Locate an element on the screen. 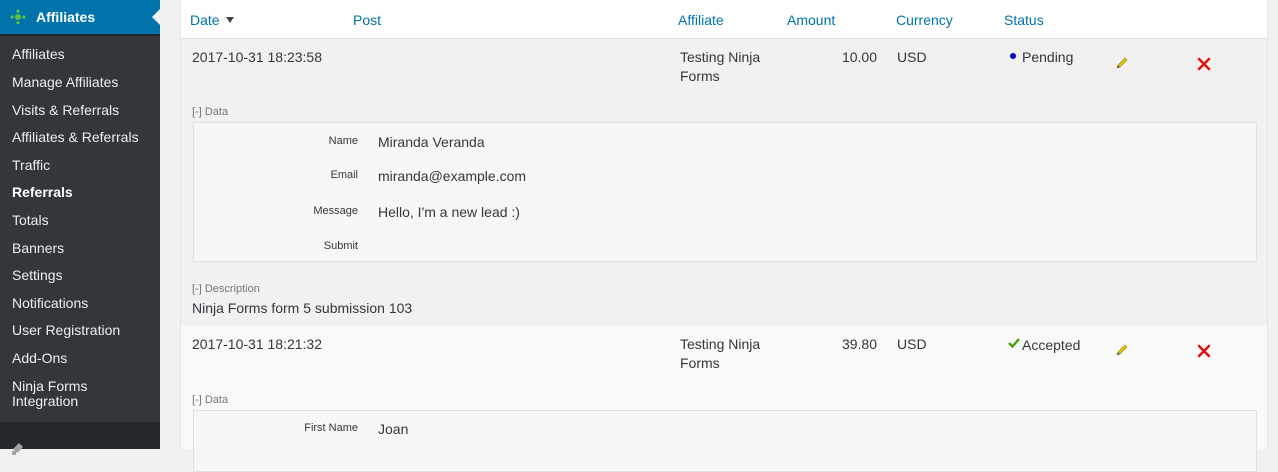 The height and width of the screenshot is (472, 1278). sidebar-item-banners: Banners is located at coordinates (82, 248).